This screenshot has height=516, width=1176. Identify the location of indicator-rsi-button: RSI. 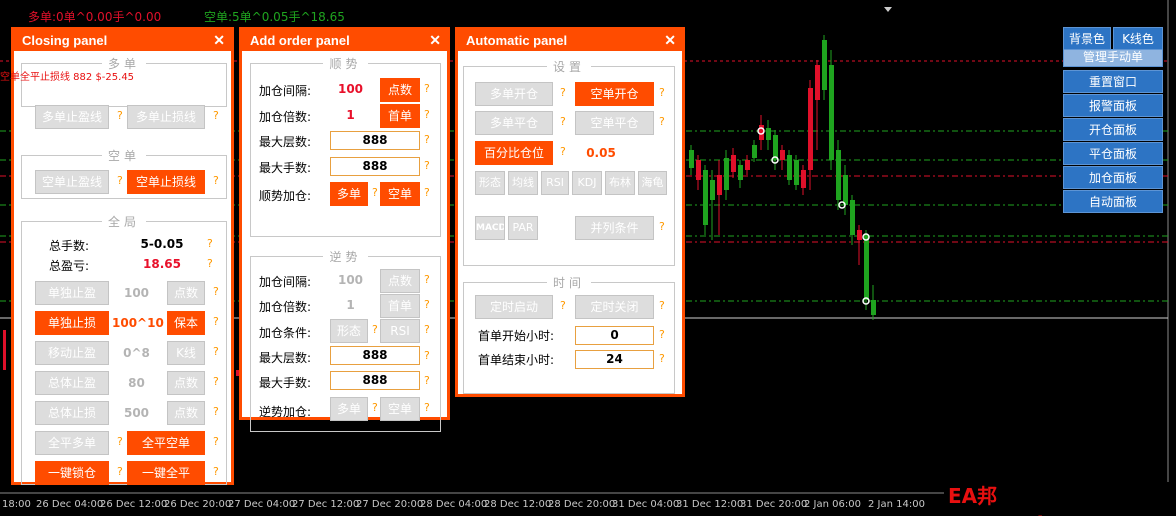
(555, 183).